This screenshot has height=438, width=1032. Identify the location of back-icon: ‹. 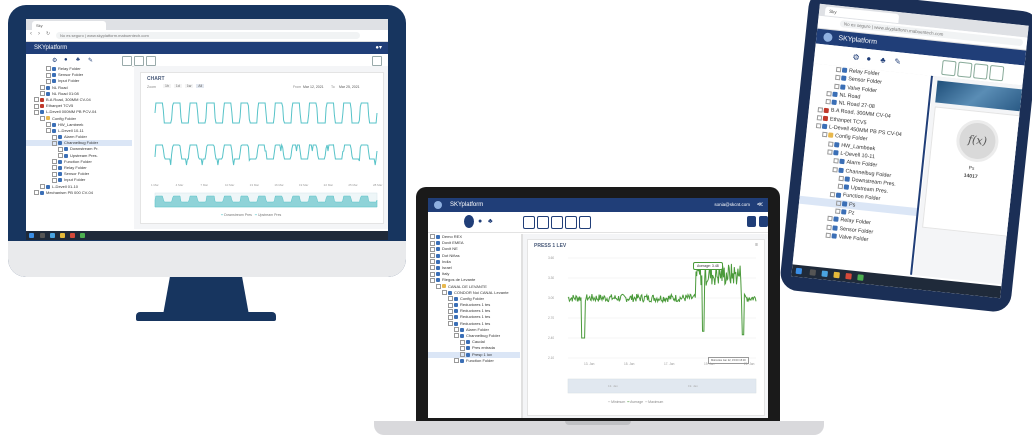
(31, 34).